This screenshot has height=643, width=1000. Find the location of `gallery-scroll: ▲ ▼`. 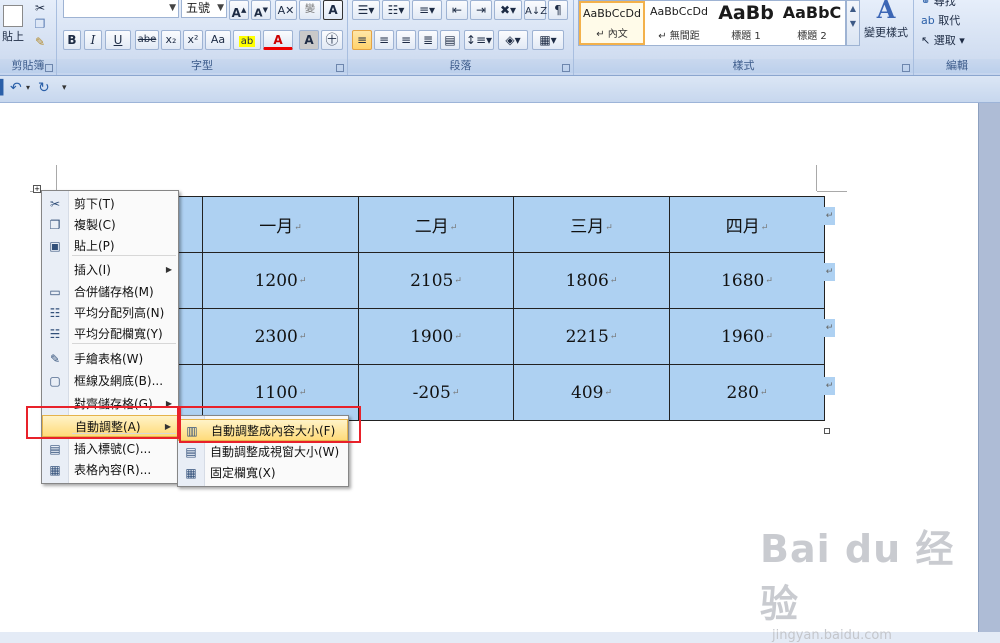

gallery-scroll: ▲ ▼ is located at coordinates (853, 23).